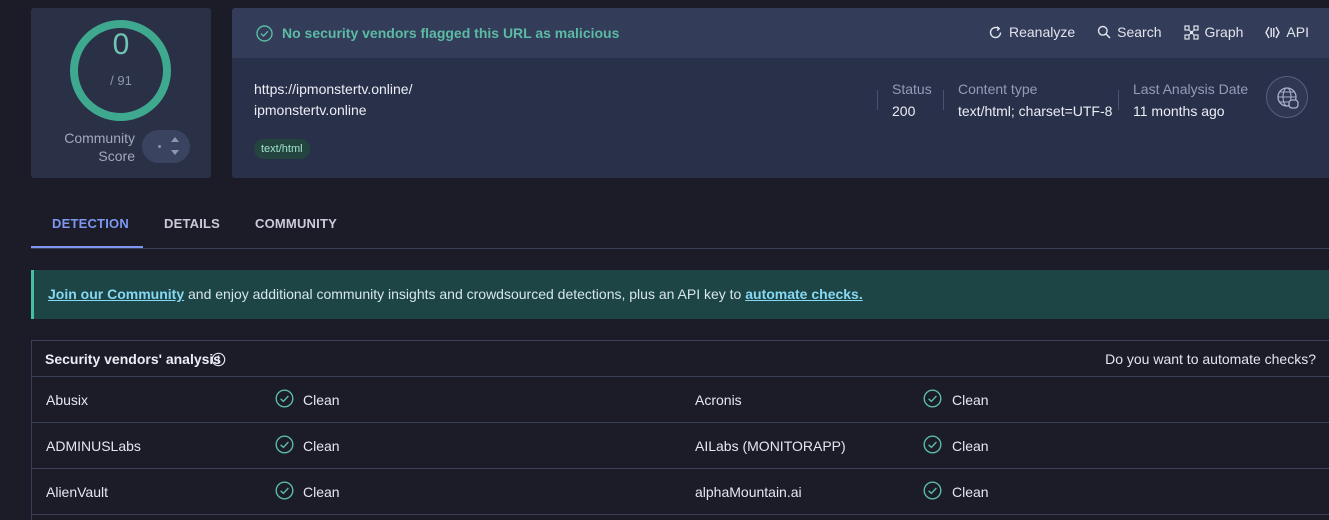 Image resolution: width=1329 pixels, height=520 pixels. What do you see at coordinates (1031, 32) in the screenshot?
I see `reanalyze-button: Reanalyze` at bounding box center [1031, 32].